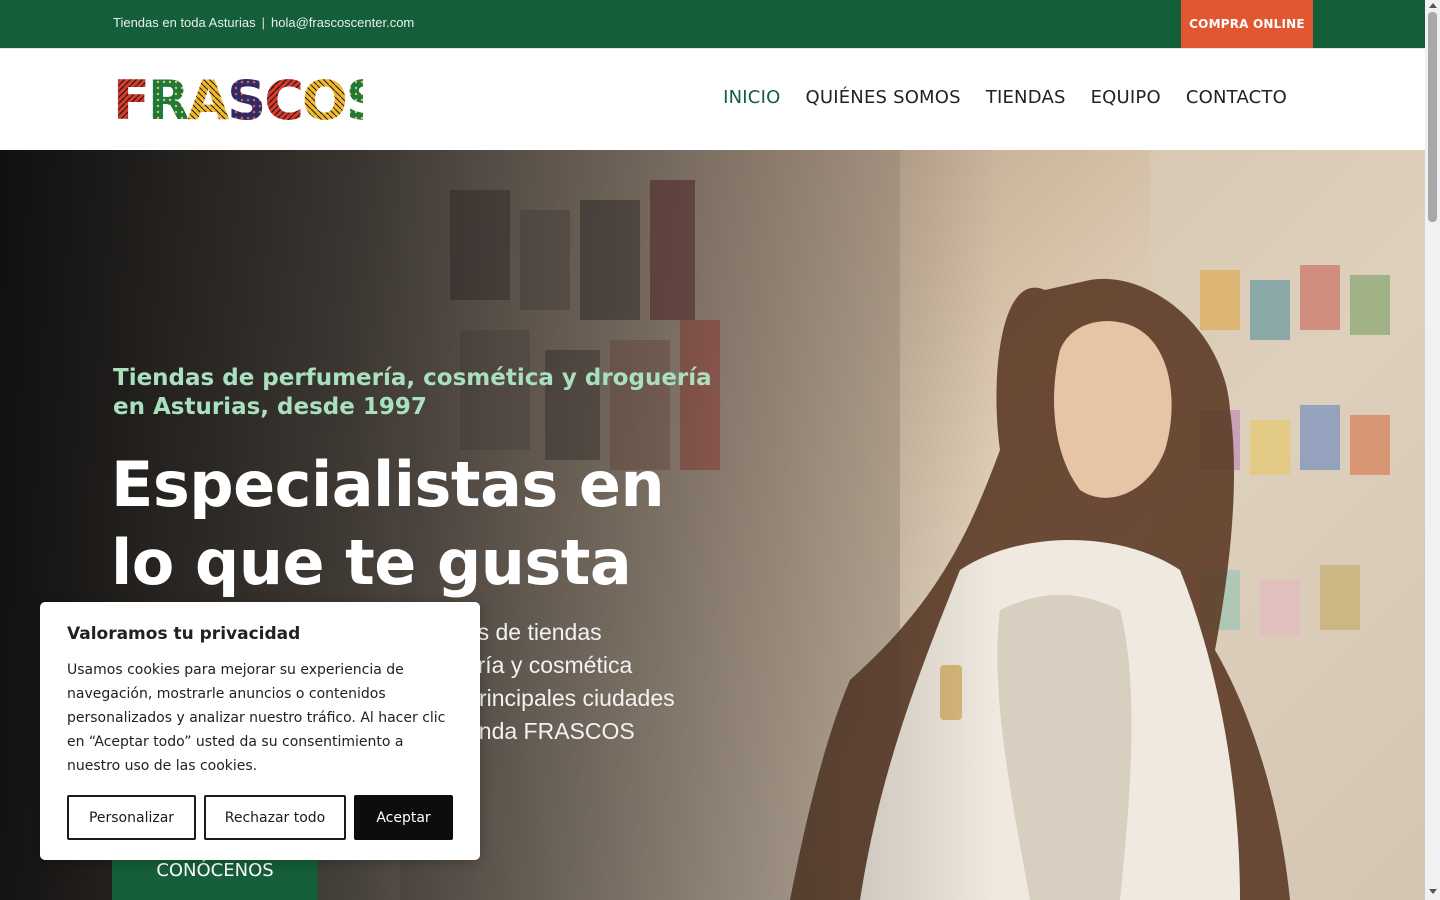  Describe the element at coordinates (1247, 24) in the screenshot. I see `compra-online-button: COMPRA ONLINE` at that location.